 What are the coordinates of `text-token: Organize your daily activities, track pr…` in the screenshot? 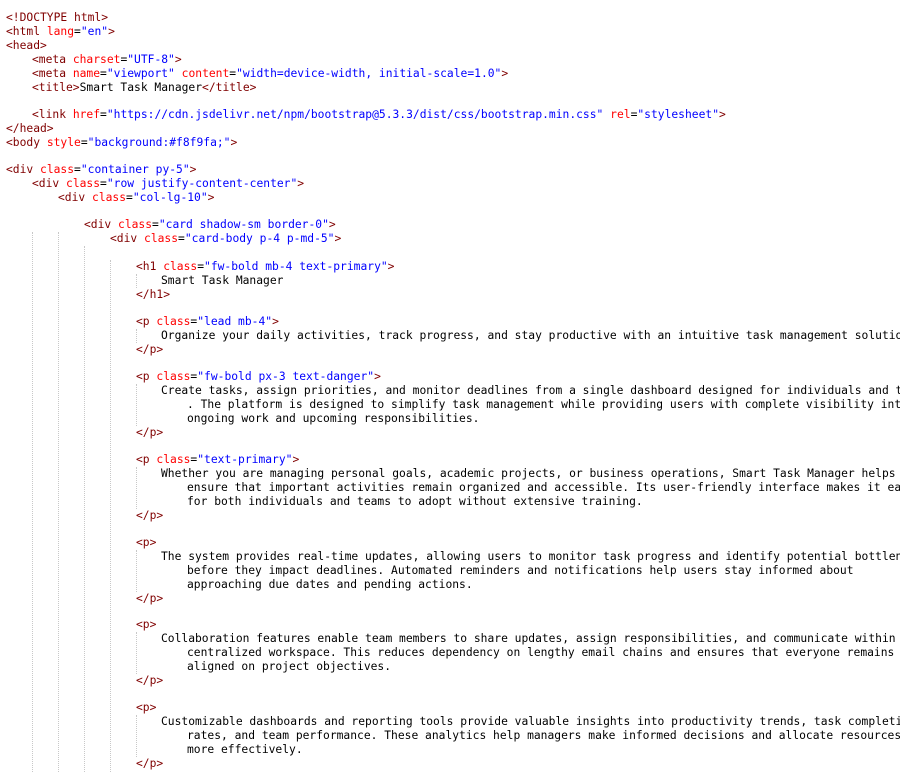 It's located at (530, 335).